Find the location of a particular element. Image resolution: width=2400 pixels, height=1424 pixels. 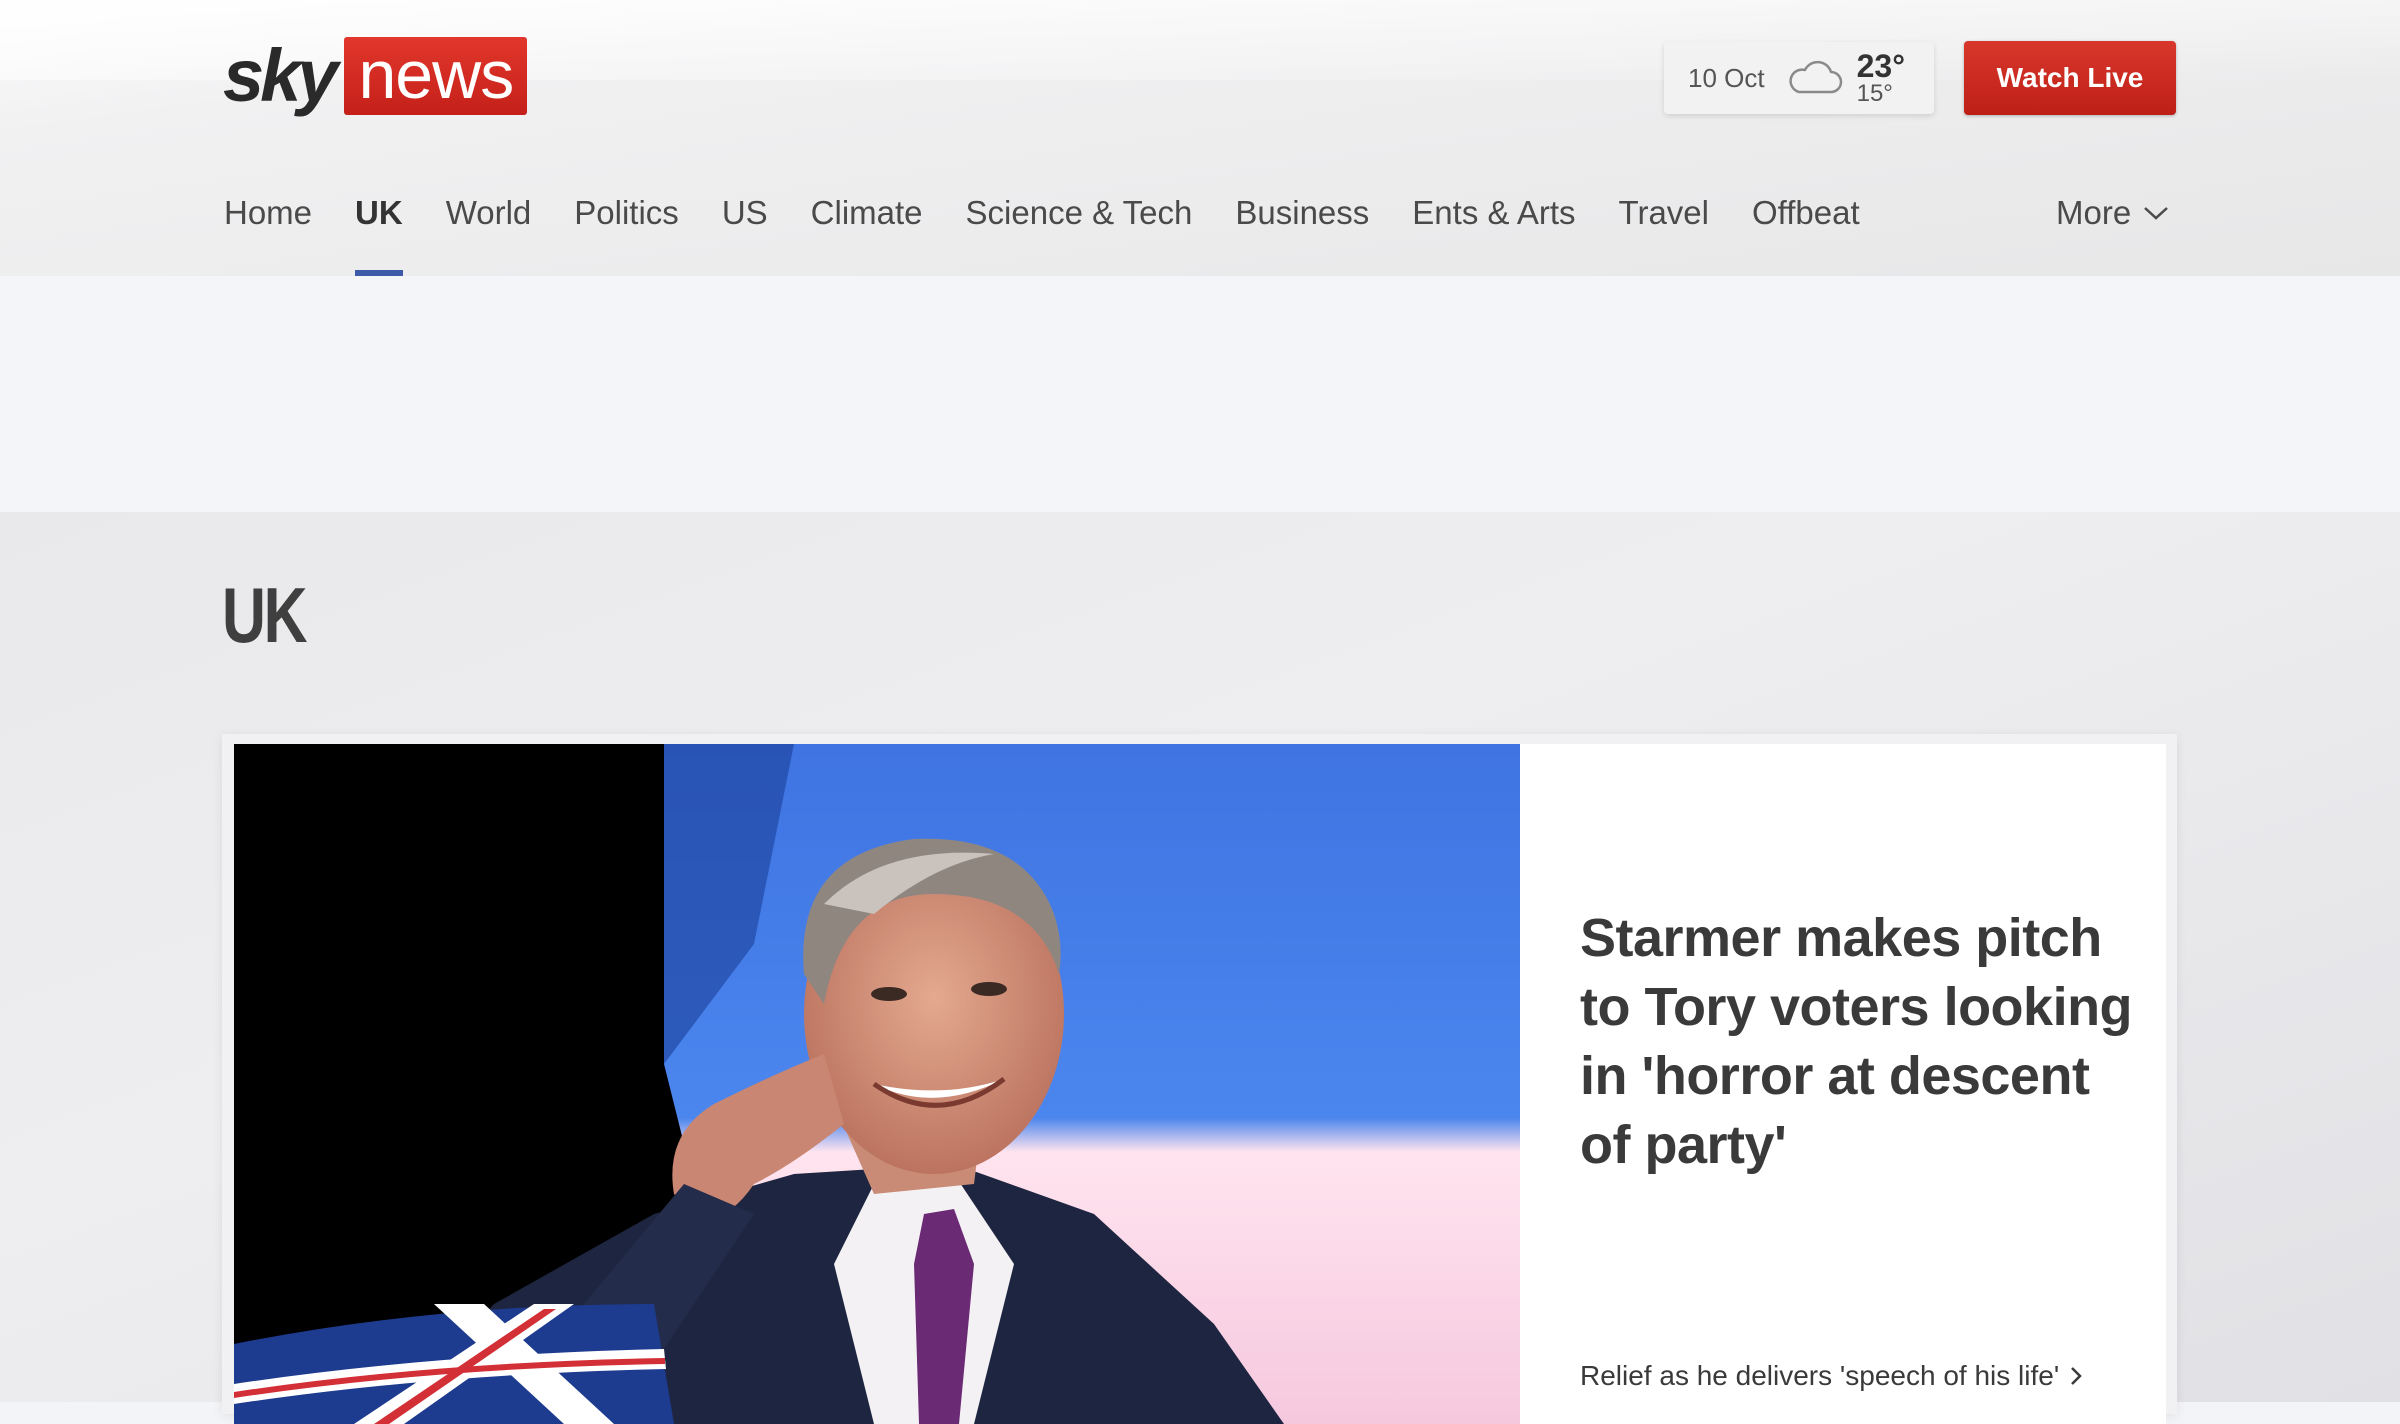

chevron-right-icon is located at coordinates (2076, 1376).